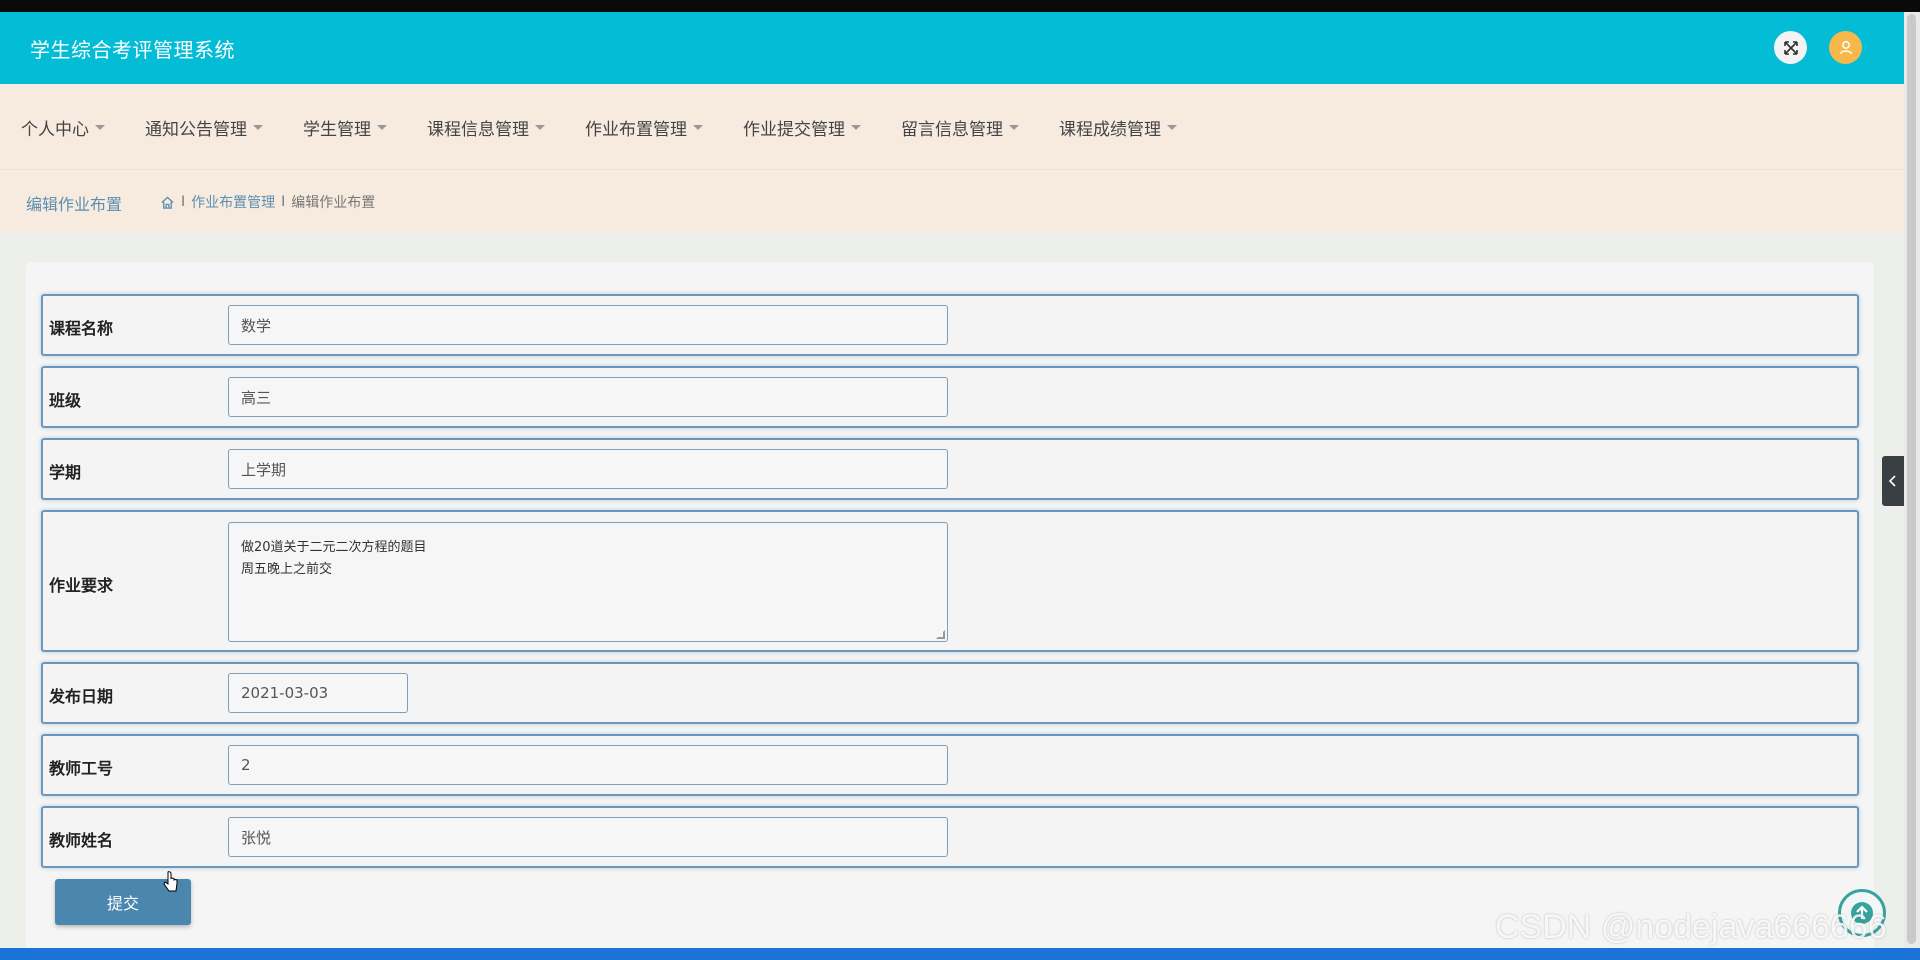  What do you see at coordinates (588, 469) in the screenshot?
I see `semester-input: 上学期` at bounding box center [588, 469].